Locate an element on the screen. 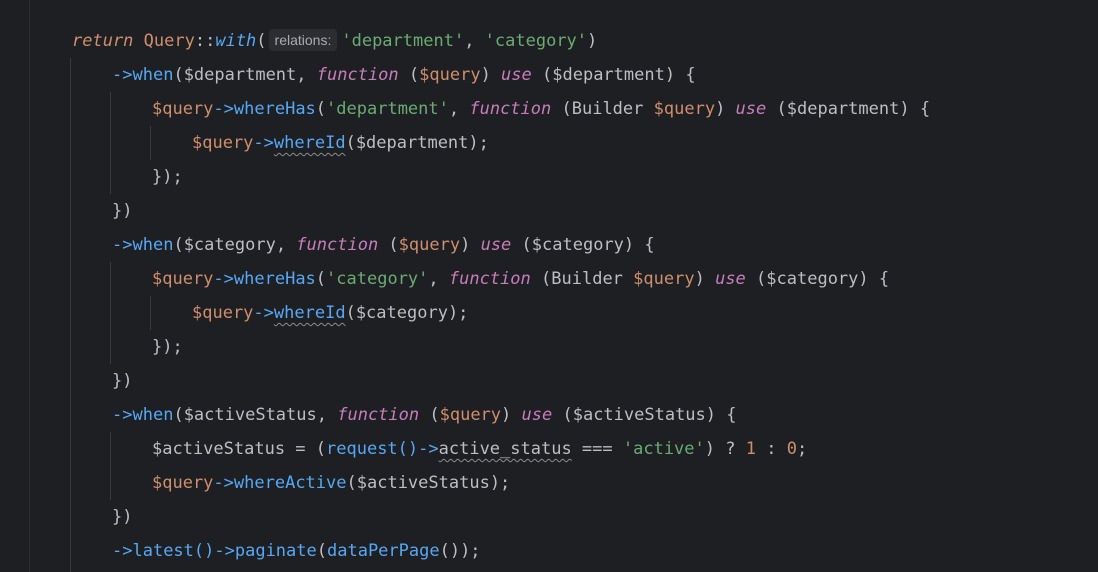  code-line-10: }); is located at coordinates (167, 347).